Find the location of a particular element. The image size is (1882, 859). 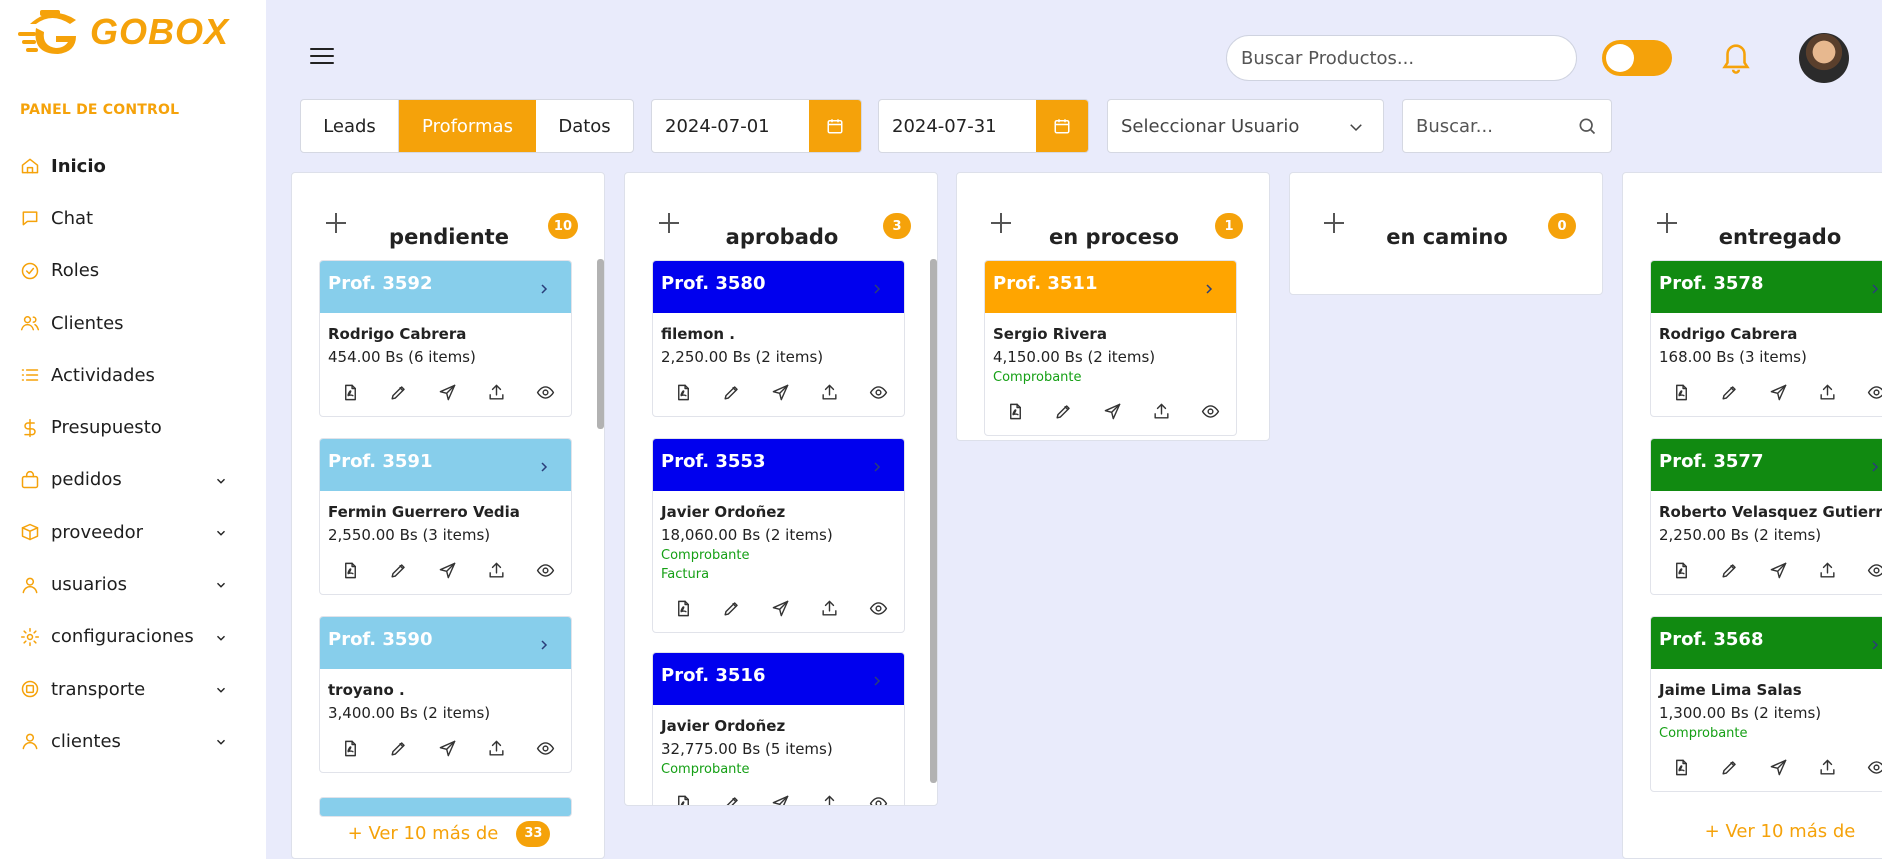

card-header: Prof. 3578 is located at coordinates (1766, 287).